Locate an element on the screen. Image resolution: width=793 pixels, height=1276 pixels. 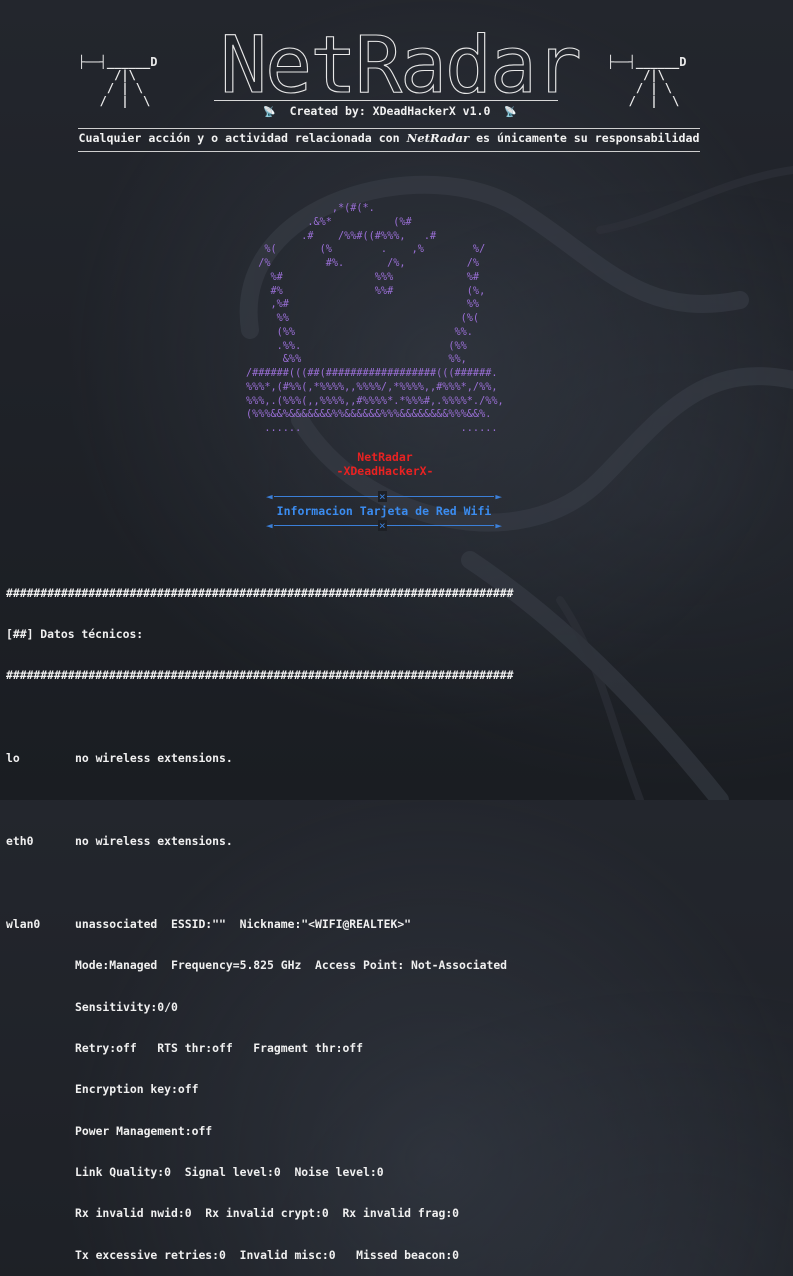
created-by-text: Created by: XDeadHackerX v1.0 is located at coordinates (390, 111).